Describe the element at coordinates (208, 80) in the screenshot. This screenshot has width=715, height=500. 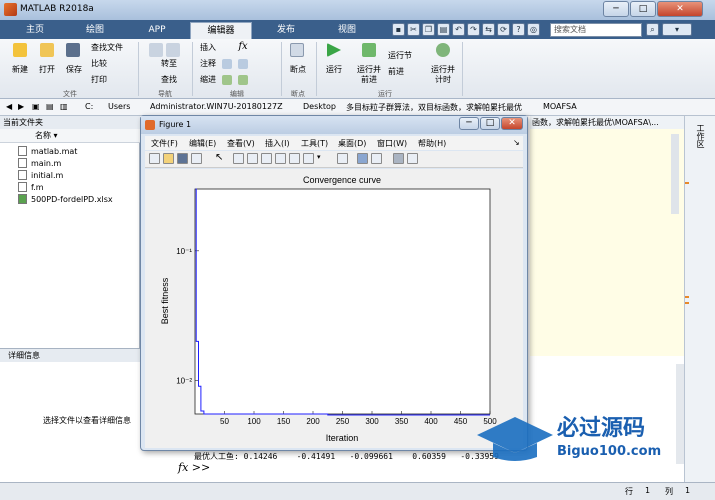
I see `indent-button: 缩进` at that location.